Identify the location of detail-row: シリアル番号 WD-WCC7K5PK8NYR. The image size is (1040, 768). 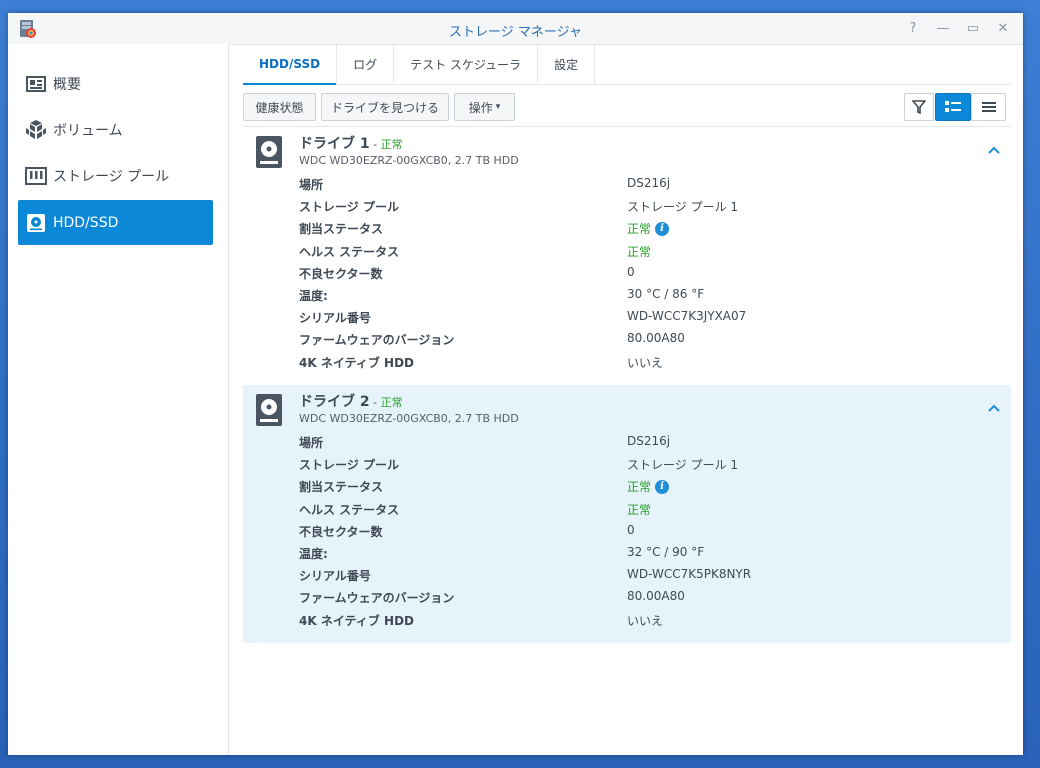
(655, 575).